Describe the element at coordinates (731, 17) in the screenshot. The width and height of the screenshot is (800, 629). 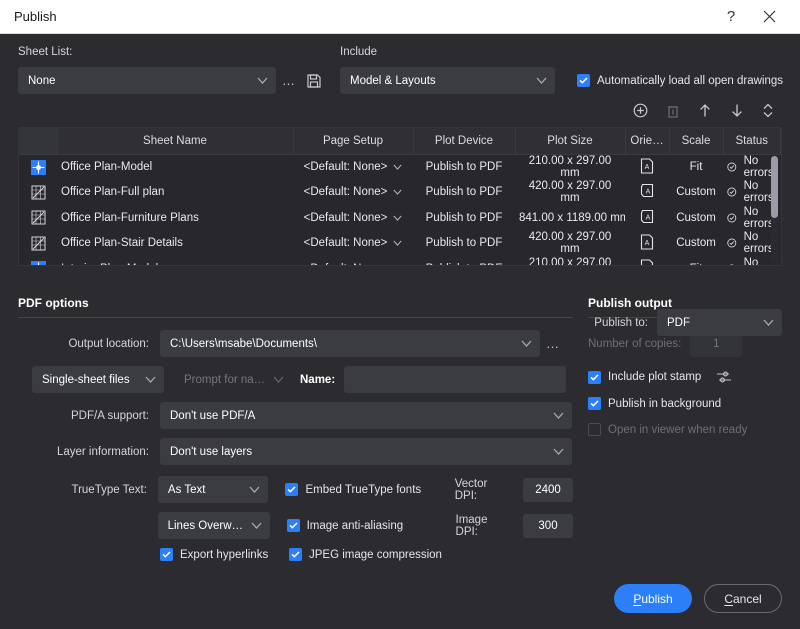
I see `help-icon: ?` at that location.